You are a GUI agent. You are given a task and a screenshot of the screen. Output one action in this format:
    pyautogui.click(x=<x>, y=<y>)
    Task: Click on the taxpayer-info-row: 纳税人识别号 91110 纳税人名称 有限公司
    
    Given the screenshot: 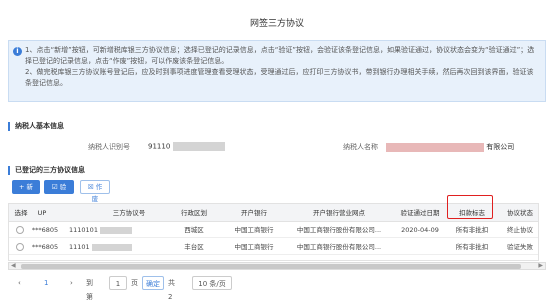 What is the action you would take?
    pyautogui.click(x=277, y=147)
    